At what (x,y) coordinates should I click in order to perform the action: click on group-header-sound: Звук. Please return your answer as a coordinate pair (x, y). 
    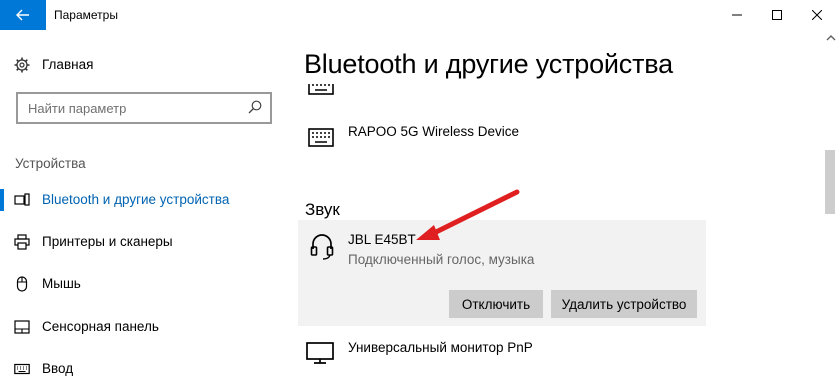
    Looking at the image, I should click on (322, 209).